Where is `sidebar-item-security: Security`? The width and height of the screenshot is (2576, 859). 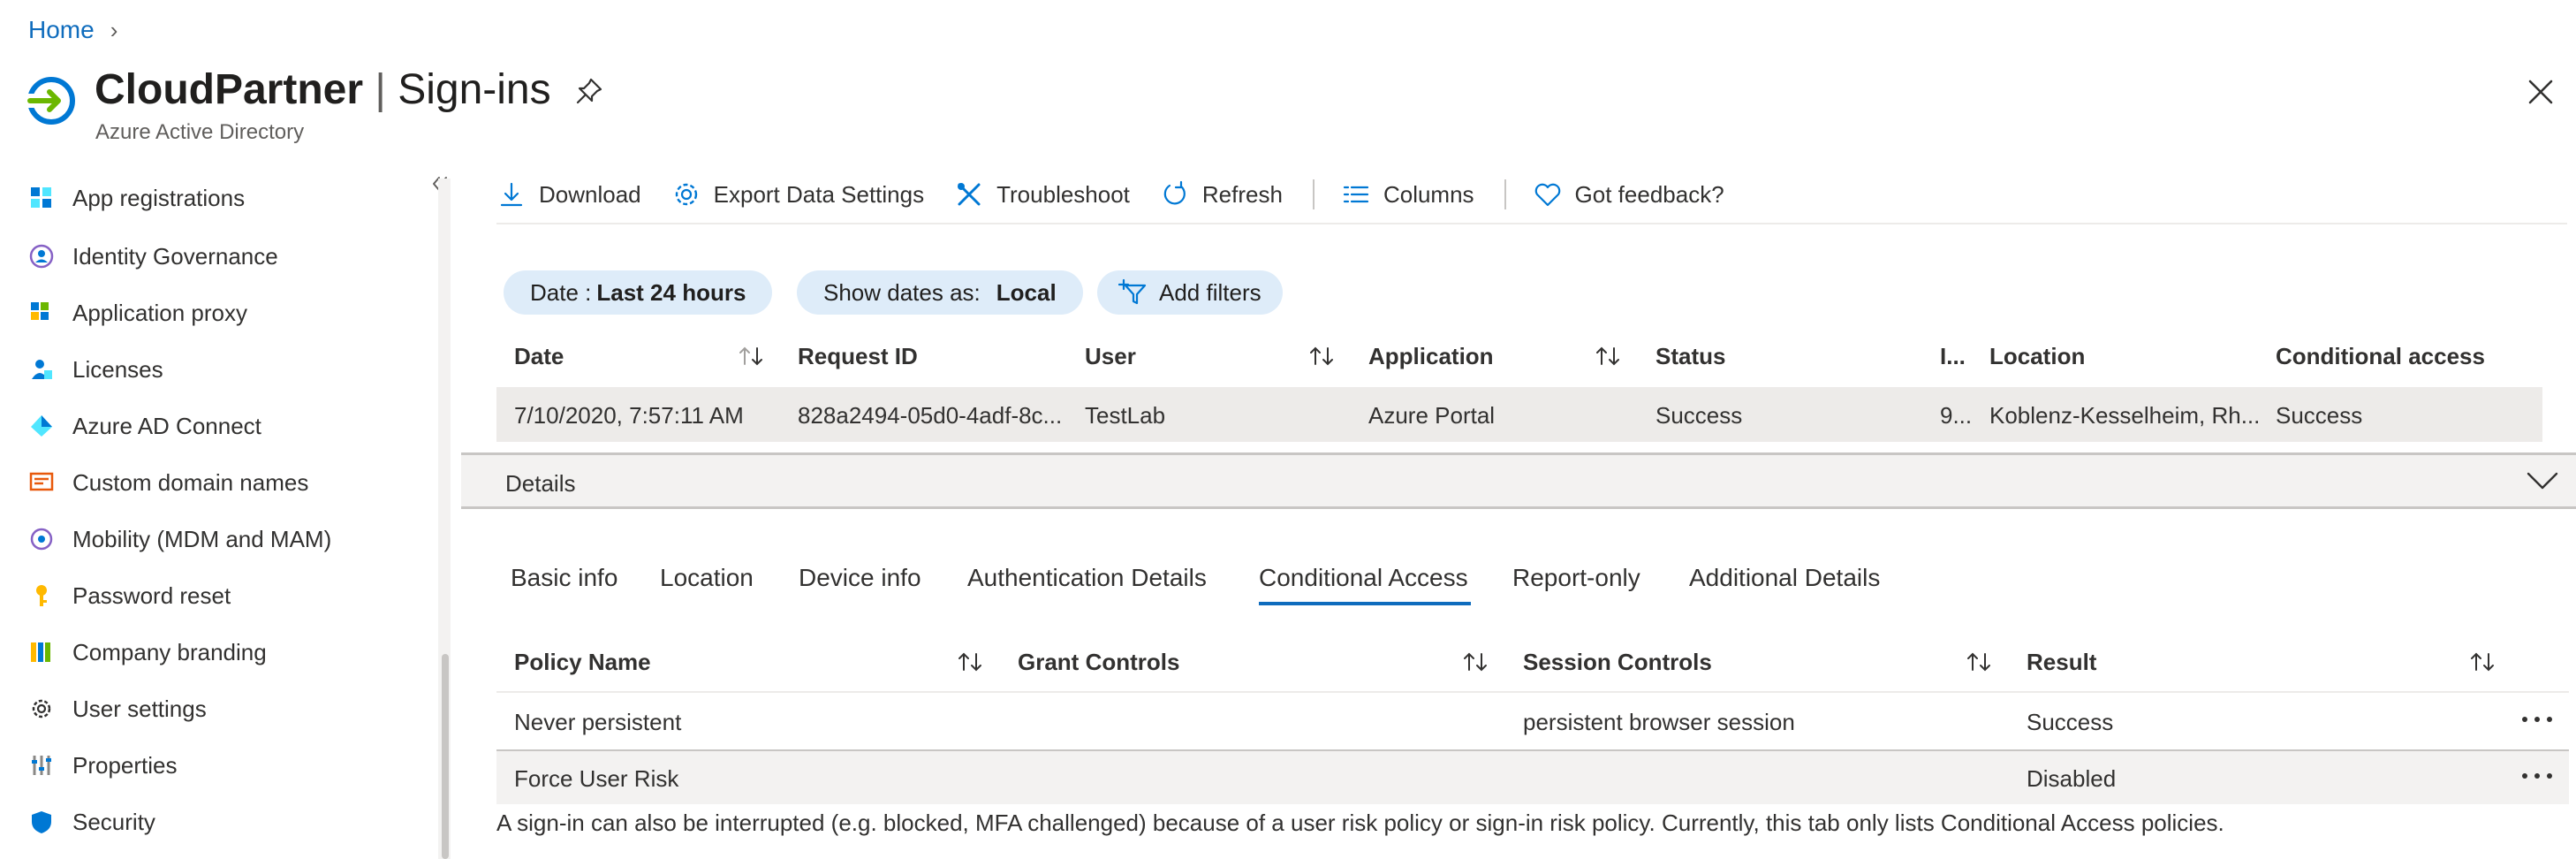 sidebar-item-security: Security is located at coordinates (91, 822).